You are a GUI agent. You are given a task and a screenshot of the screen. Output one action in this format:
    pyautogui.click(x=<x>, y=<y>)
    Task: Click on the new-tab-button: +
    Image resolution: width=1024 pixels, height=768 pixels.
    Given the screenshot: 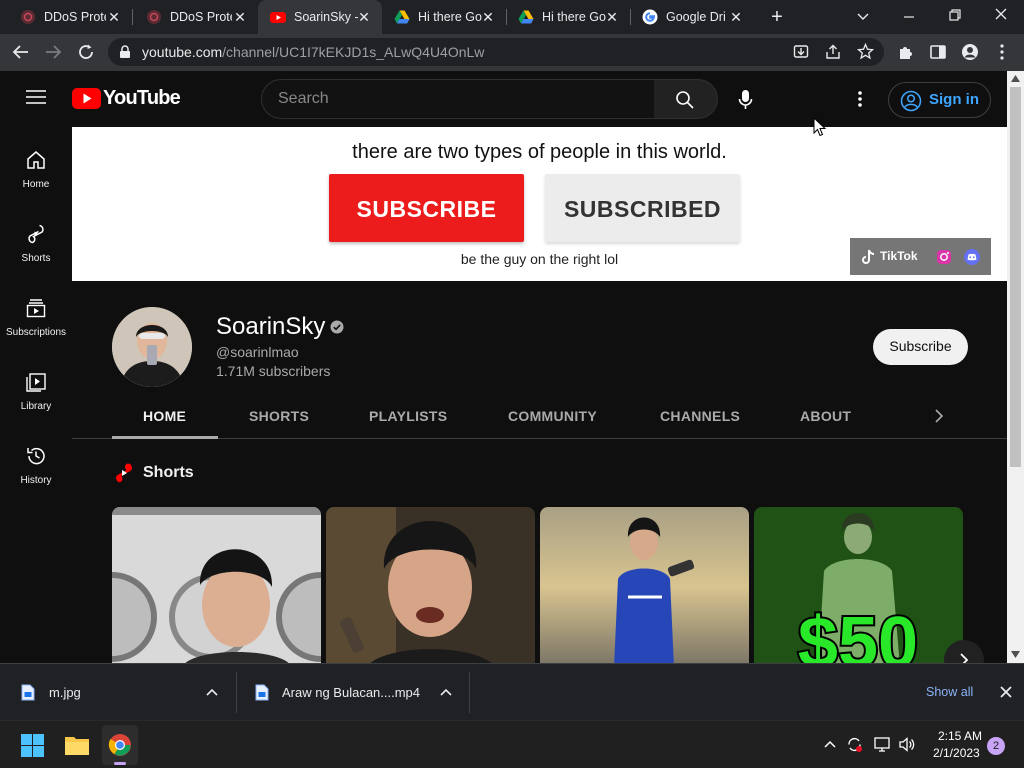 What is the action you would take?
    pyautogui.click(x=777, y=17)
    